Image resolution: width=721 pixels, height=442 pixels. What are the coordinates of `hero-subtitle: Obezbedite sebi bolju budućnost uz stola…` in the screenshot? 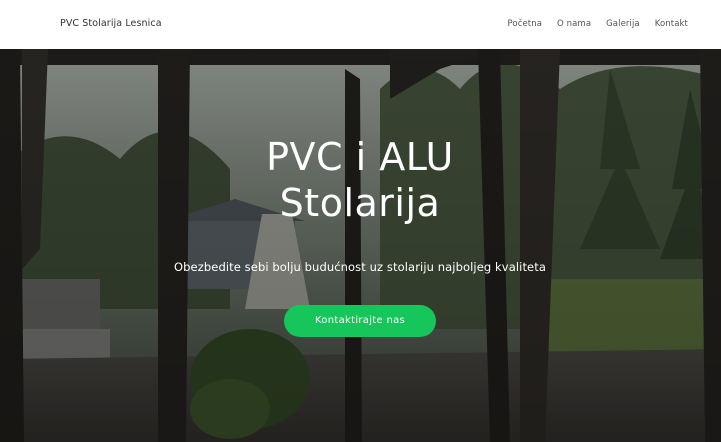 It's located at (360, 267).